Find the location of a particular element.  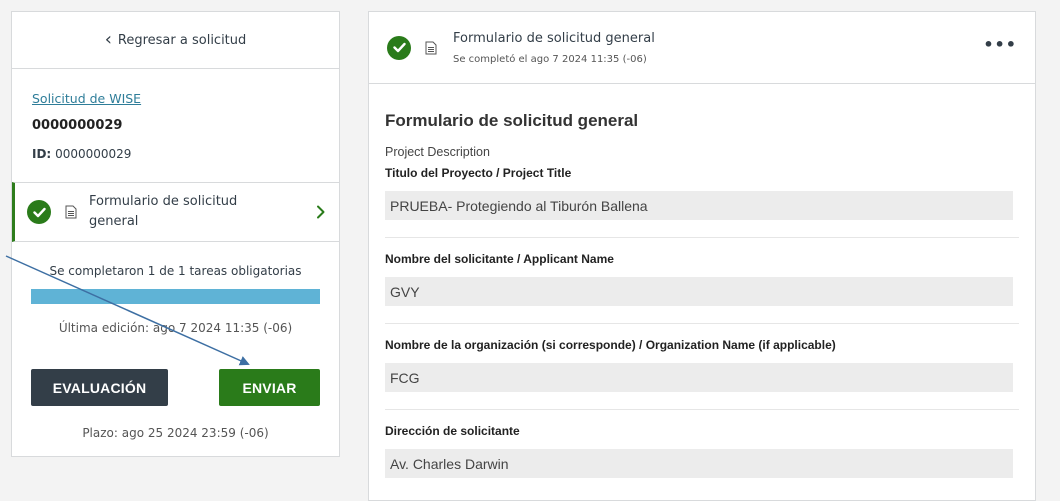

field-label: Titulo del Proyecto / Project Title is located at coordinates (478, 173).